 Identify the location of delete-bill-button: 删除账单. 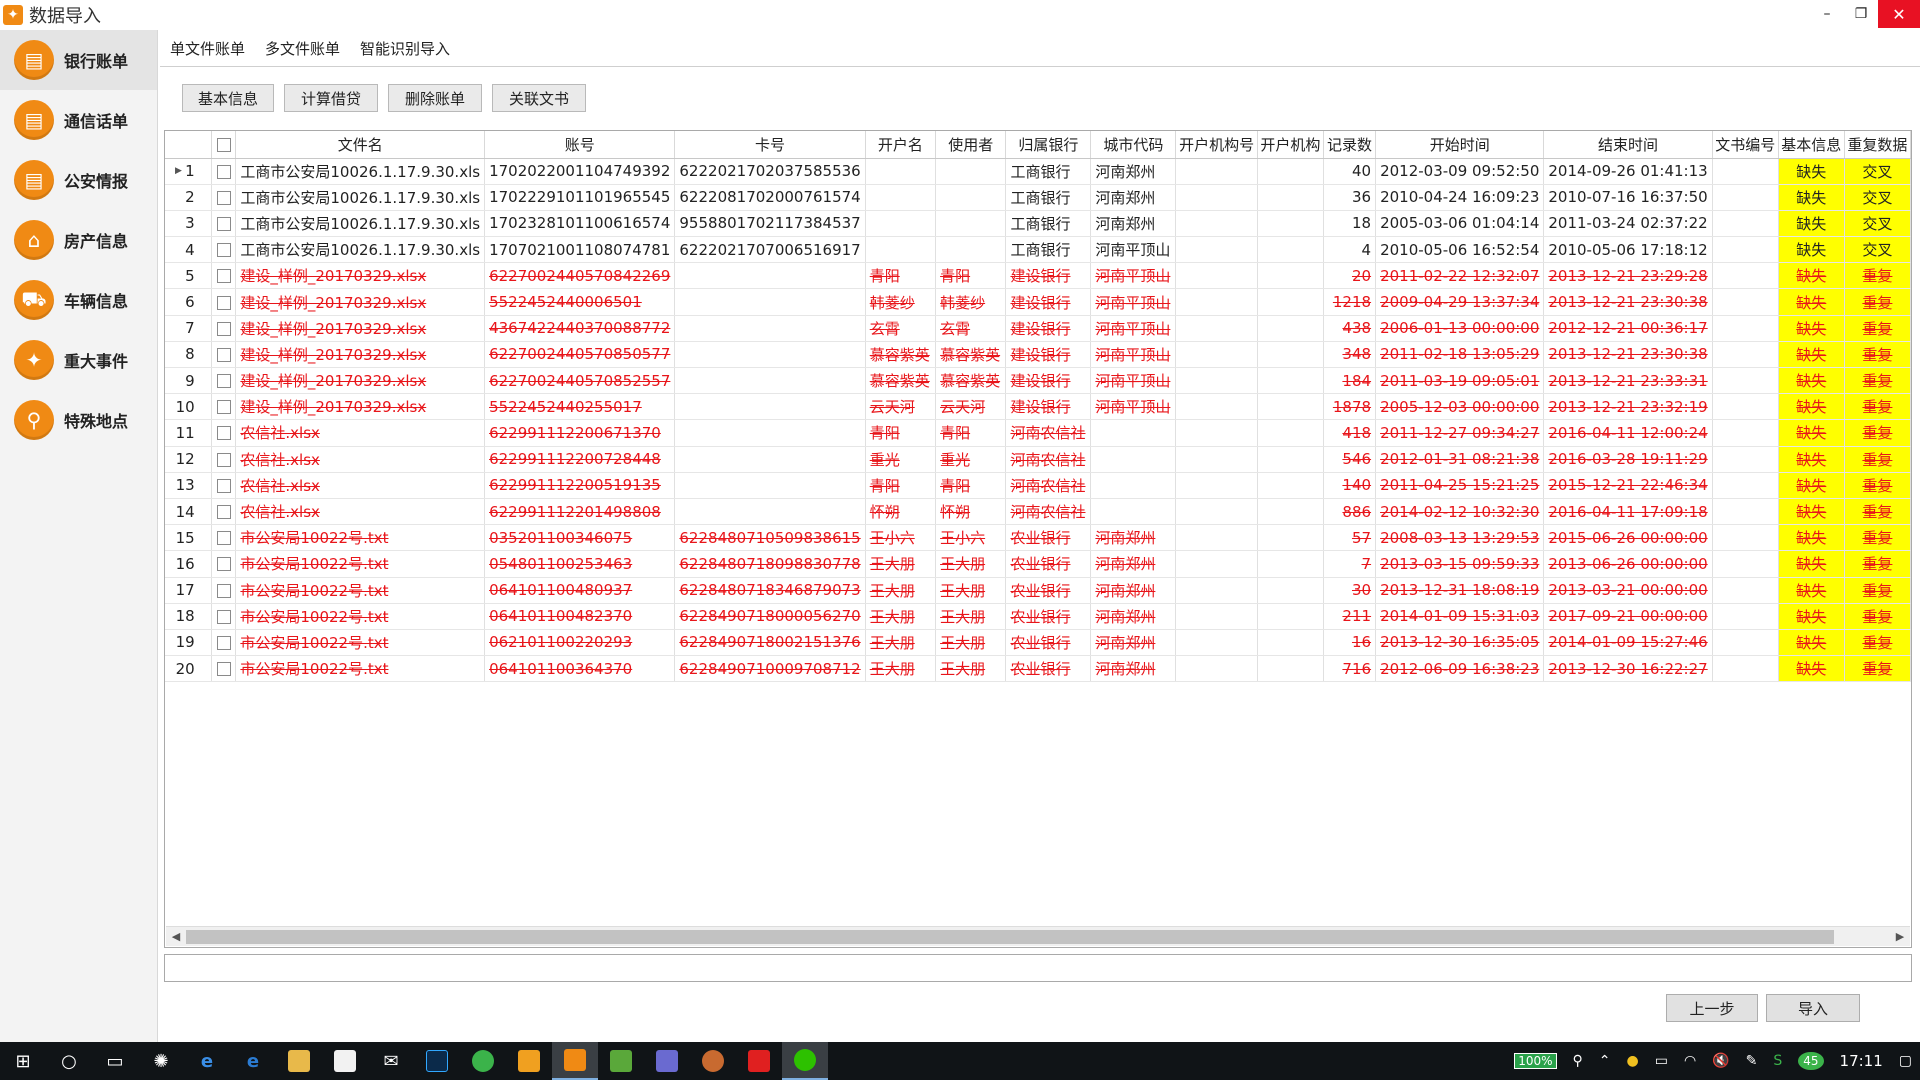
(435, 98).